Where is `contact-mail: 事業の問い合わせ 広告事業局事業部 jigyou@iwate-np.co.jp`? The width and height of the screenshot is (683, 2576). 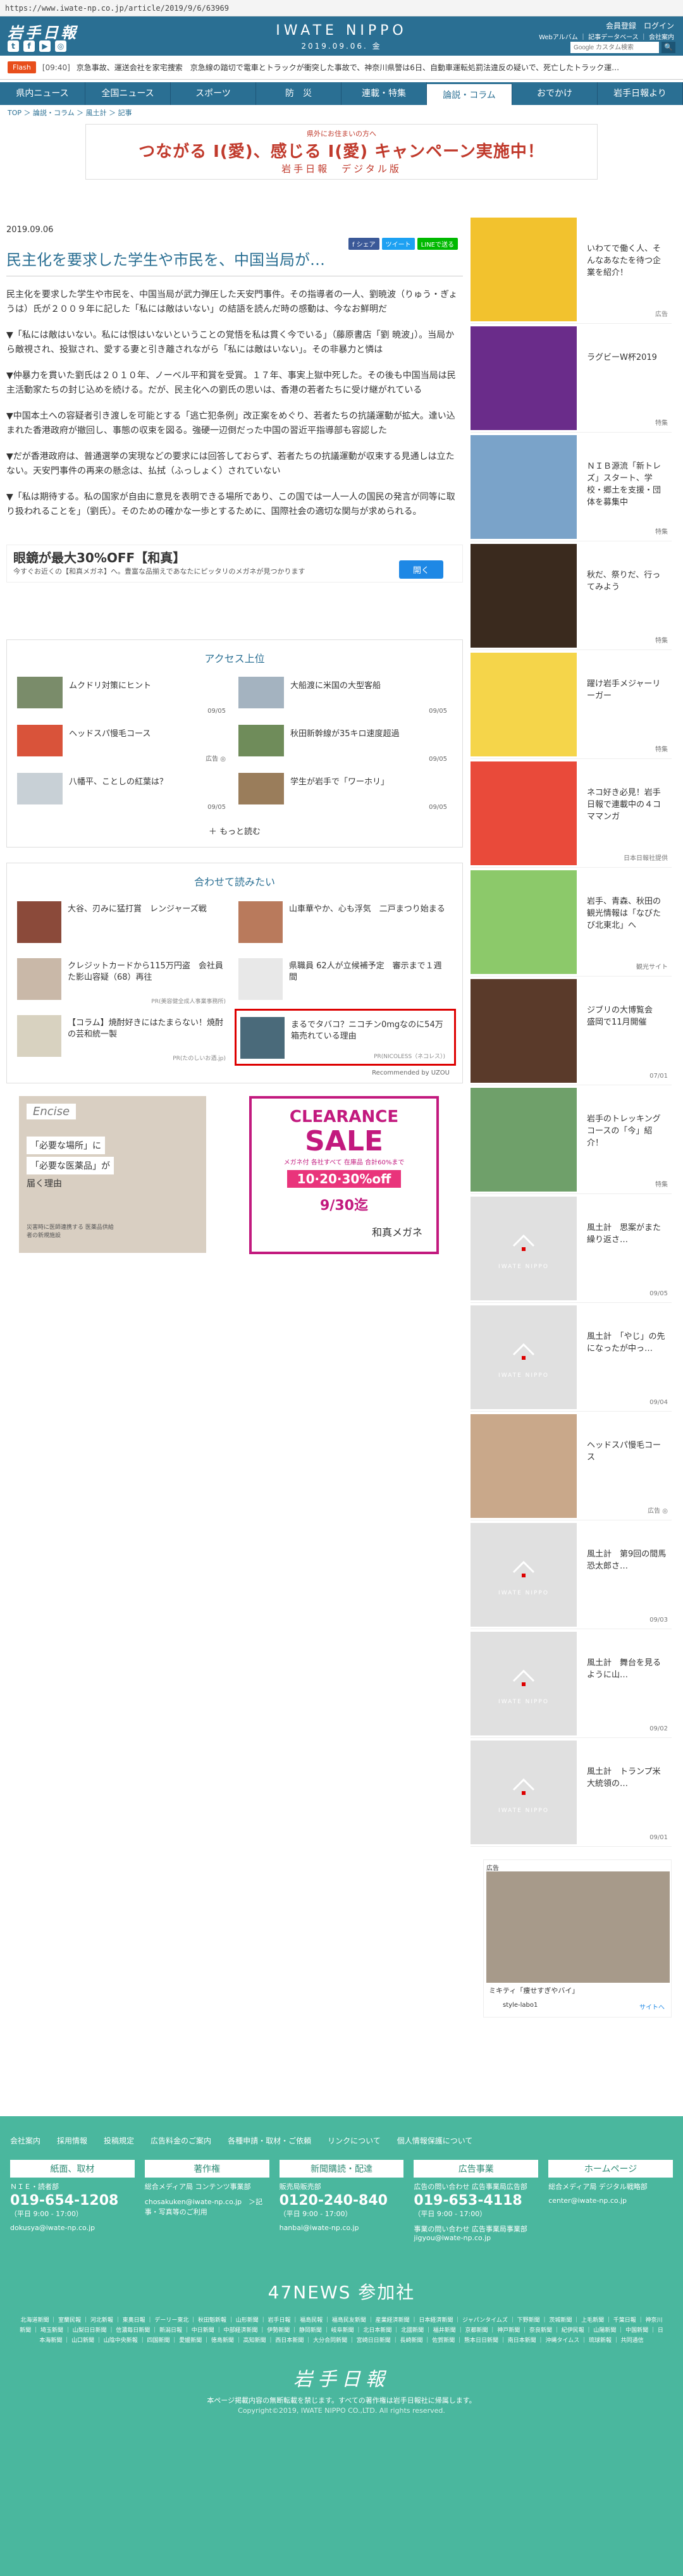
contact-mail: 事業の問い合わせ 広告事業局事業部 jigyou@iwate-np.co.jp is located at coordinates (476, 2233).